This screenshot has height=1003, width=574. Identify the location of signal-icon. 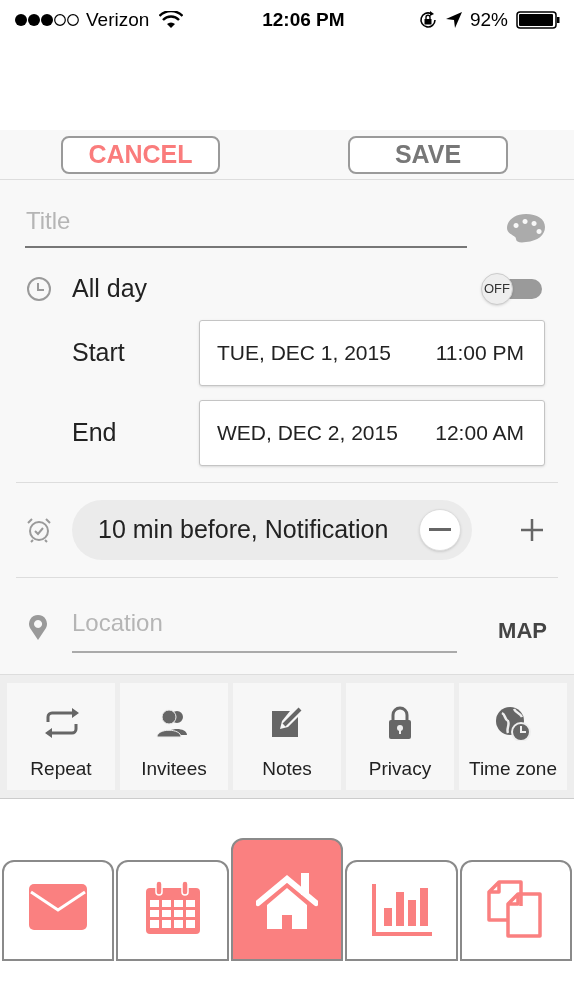
(47, 20).